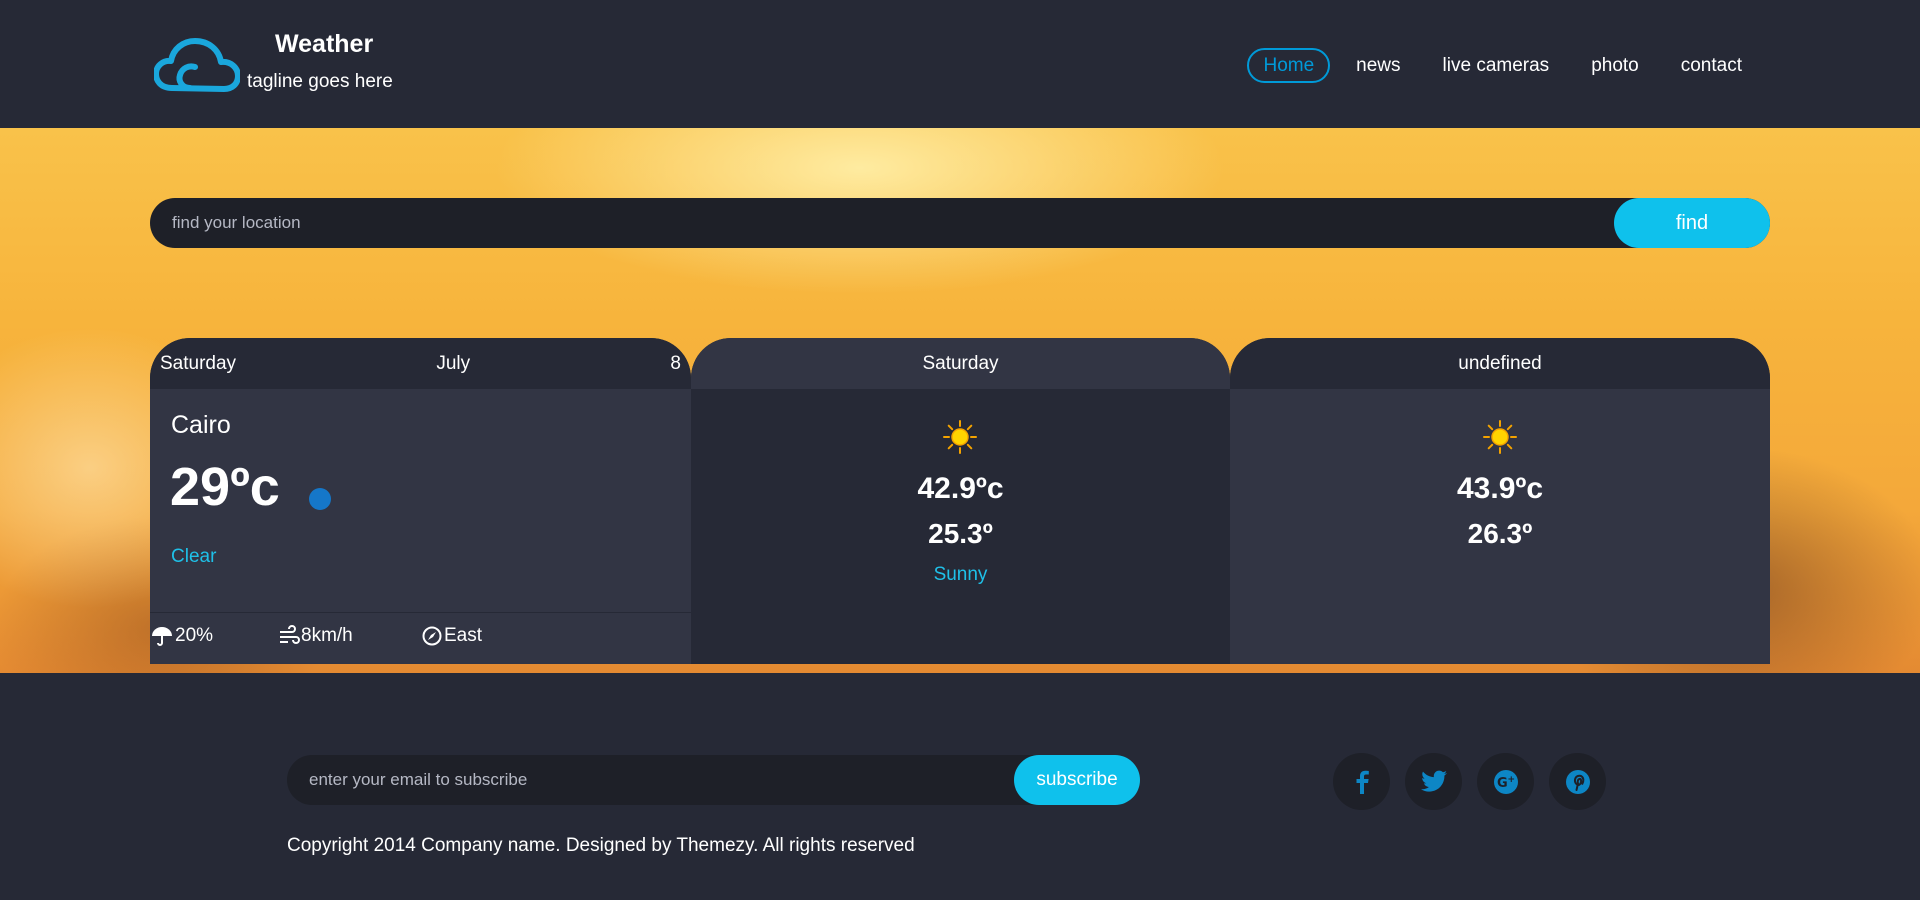  I want to click on pinterest-link, so click(1577, 781).